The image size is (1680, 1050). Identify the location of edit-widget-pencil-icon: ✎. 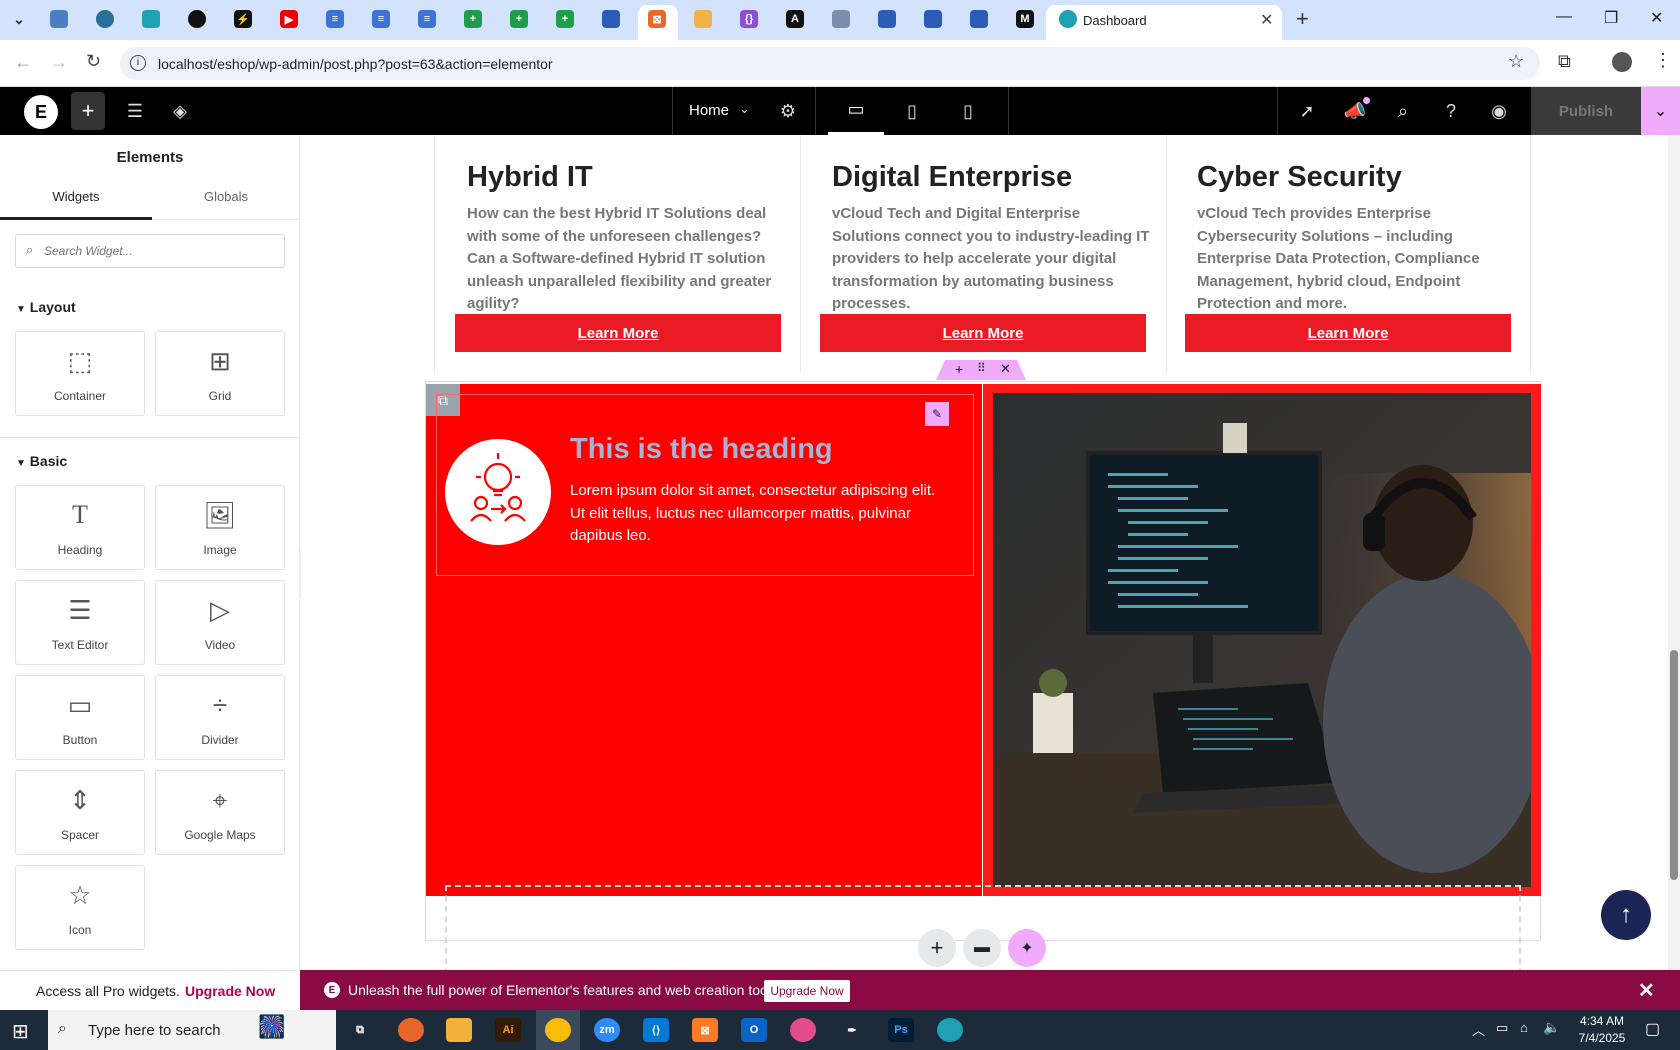
(937, 414).